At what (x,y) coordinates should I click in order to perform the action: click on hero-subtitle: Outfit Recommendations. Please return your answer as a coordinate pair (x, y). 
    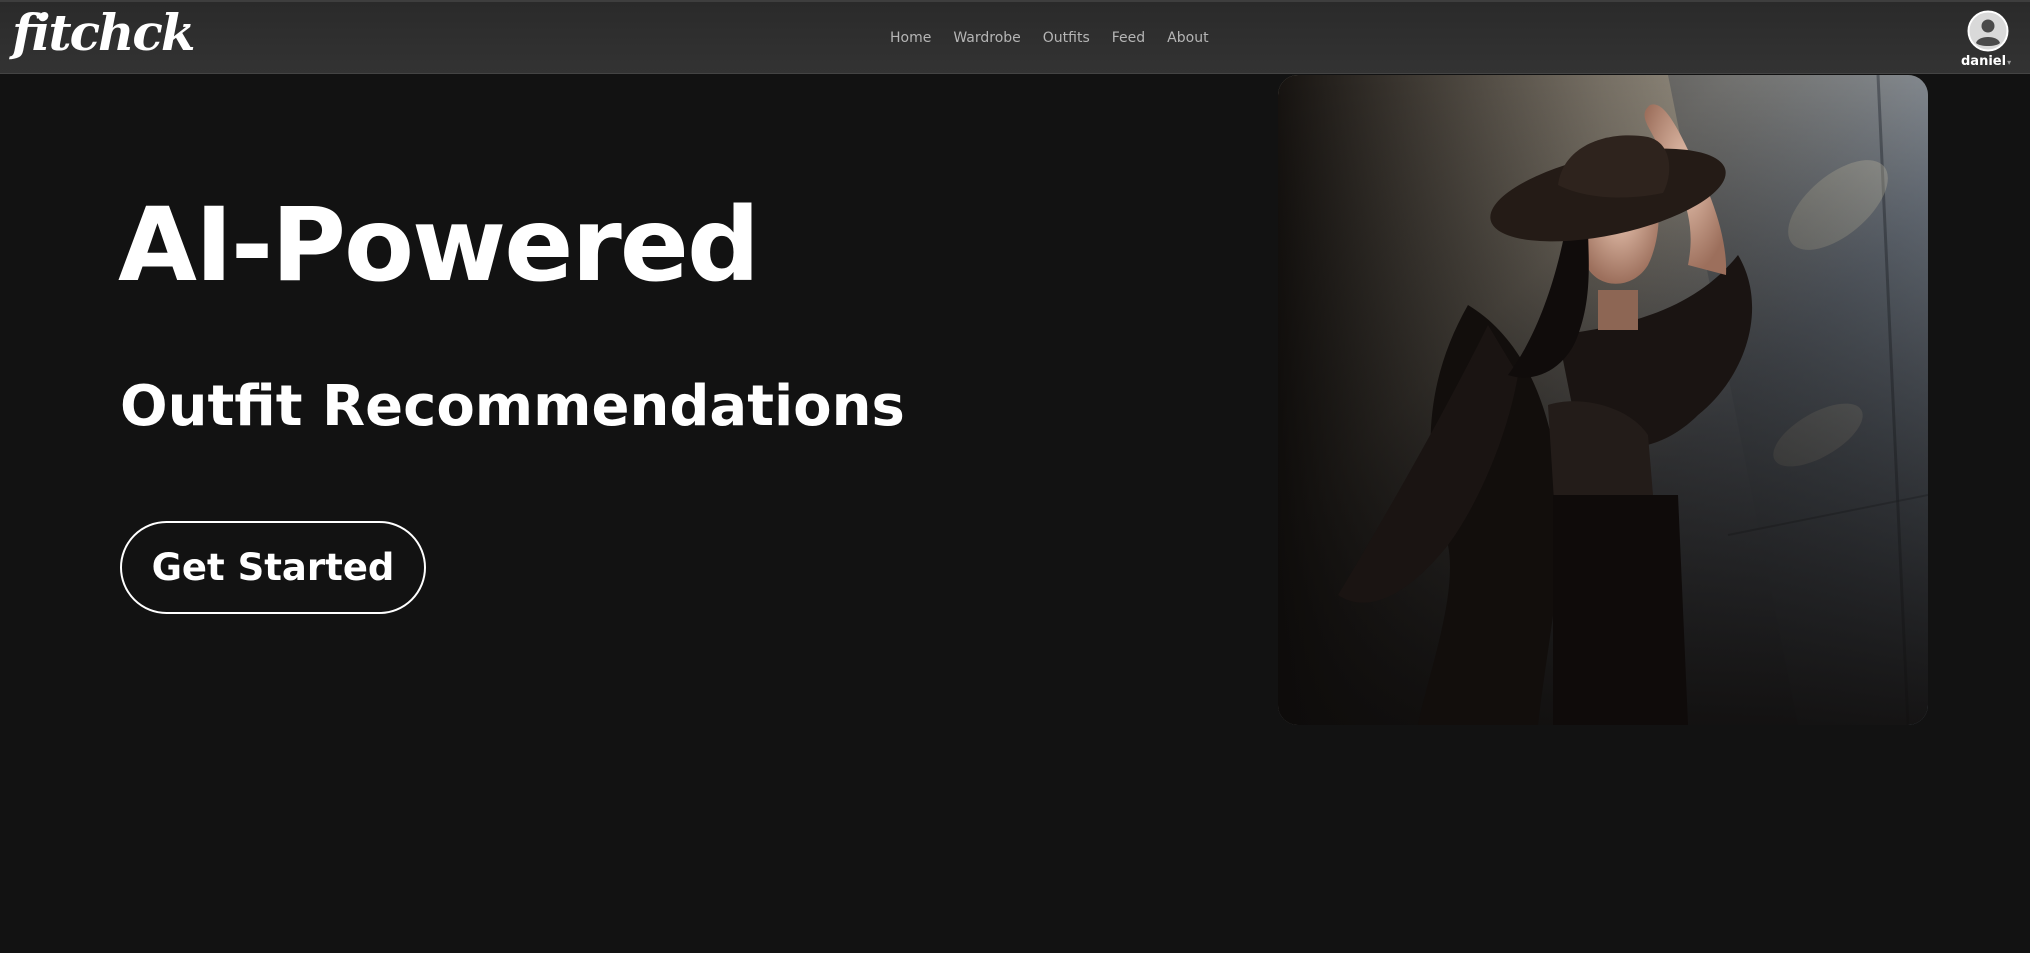
    Looking at the image, I should click on (512, 406).